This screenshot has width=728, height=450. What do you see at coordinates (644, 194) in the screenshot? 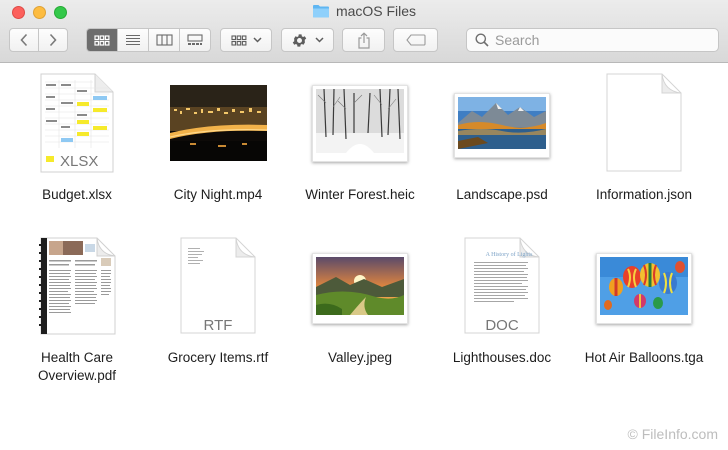
I see `file-name: Information.json` at bounding box center [644, 194].